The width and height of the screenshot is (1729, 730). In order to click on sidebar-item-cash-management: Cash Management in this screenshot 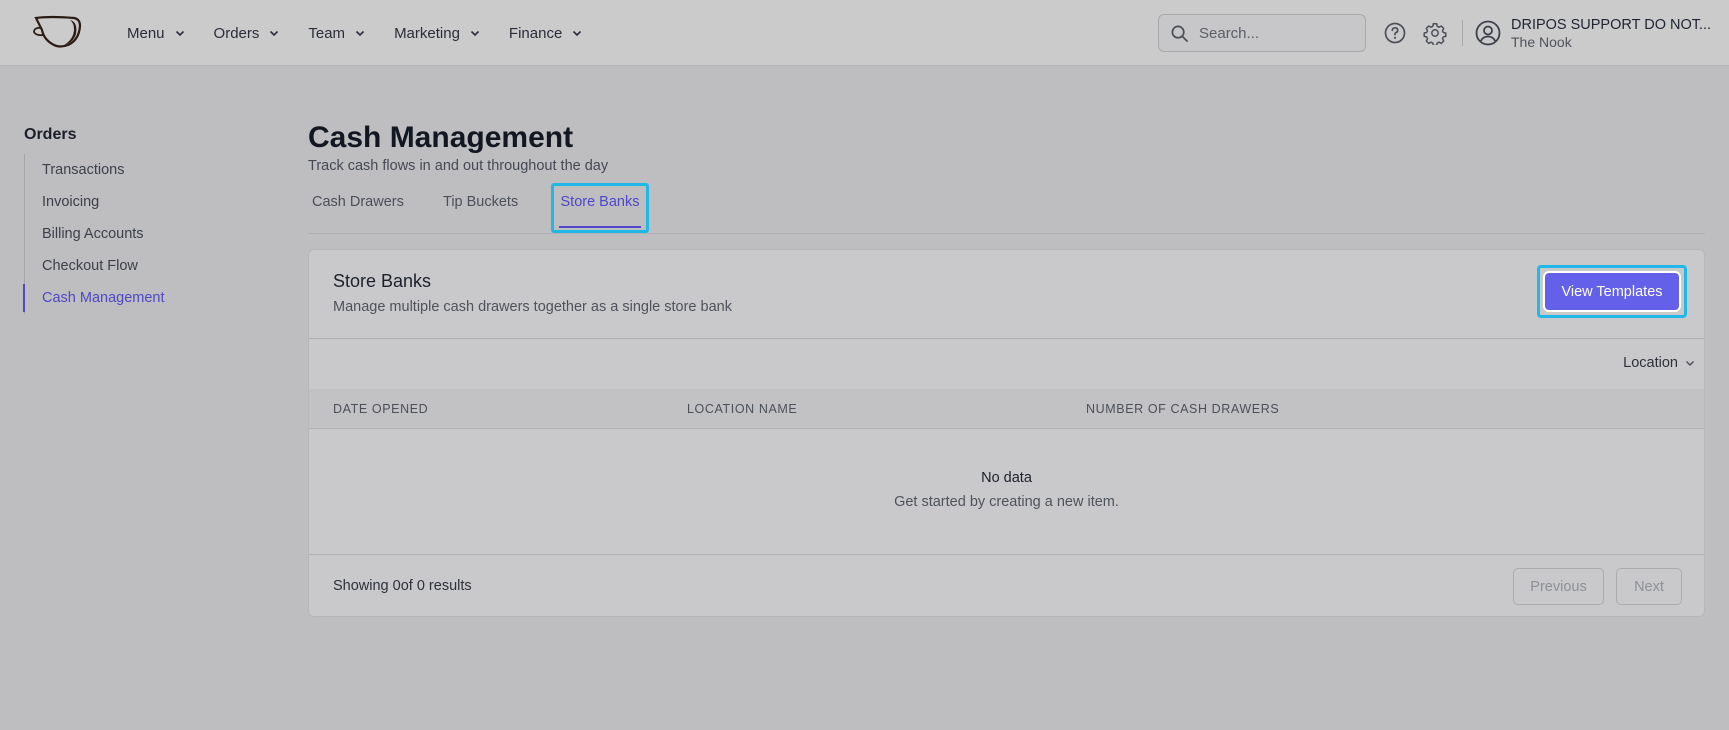, I will do `click(133, 298)`.